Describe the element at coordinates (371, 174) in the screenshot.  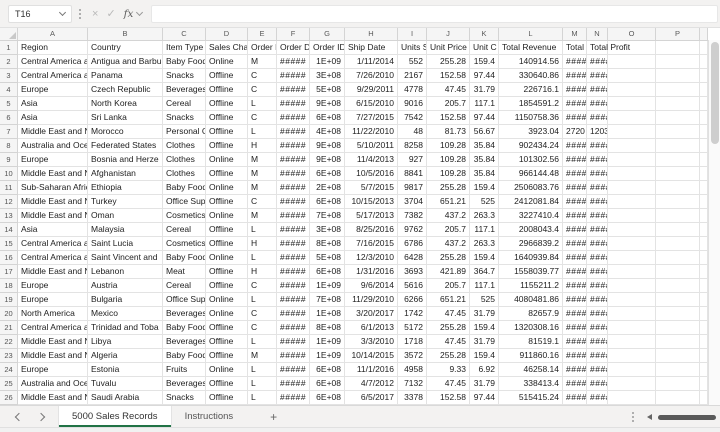
I see `cell: 10/5/2016` at that location.